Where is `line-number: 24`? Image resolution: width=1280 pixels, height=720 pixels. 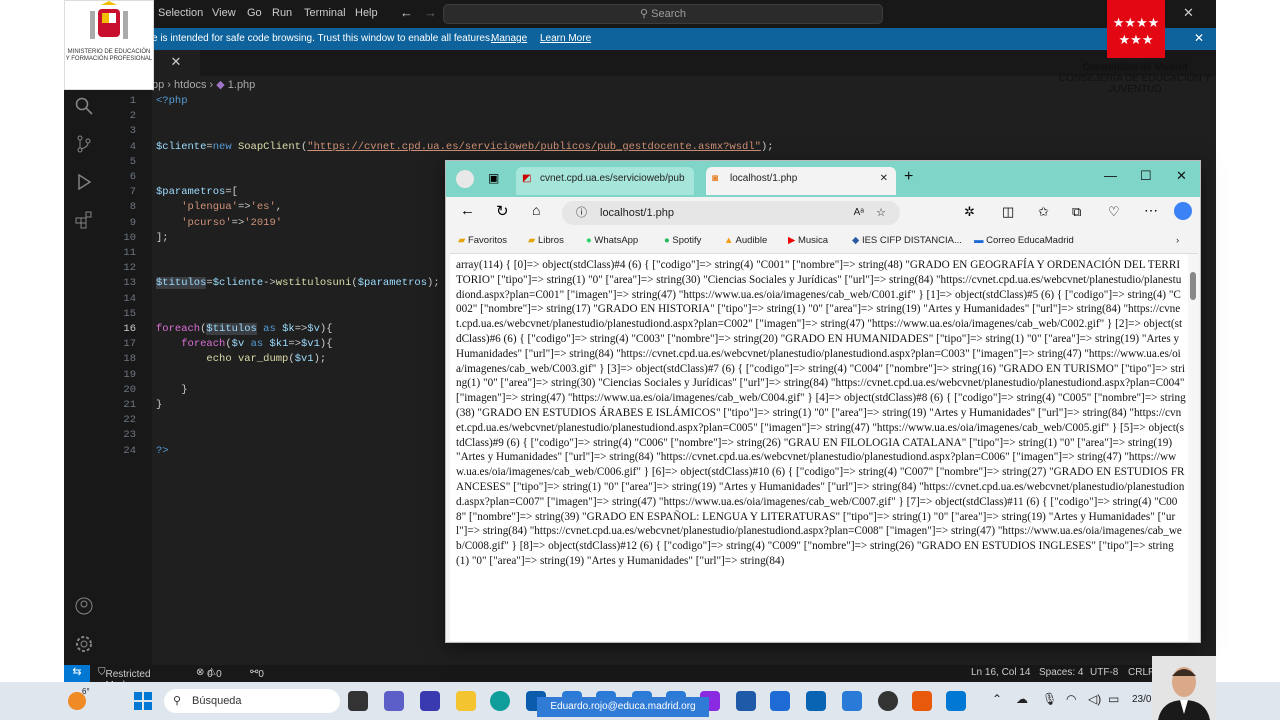
line-number: 24 is located at coordinates (129, 450).